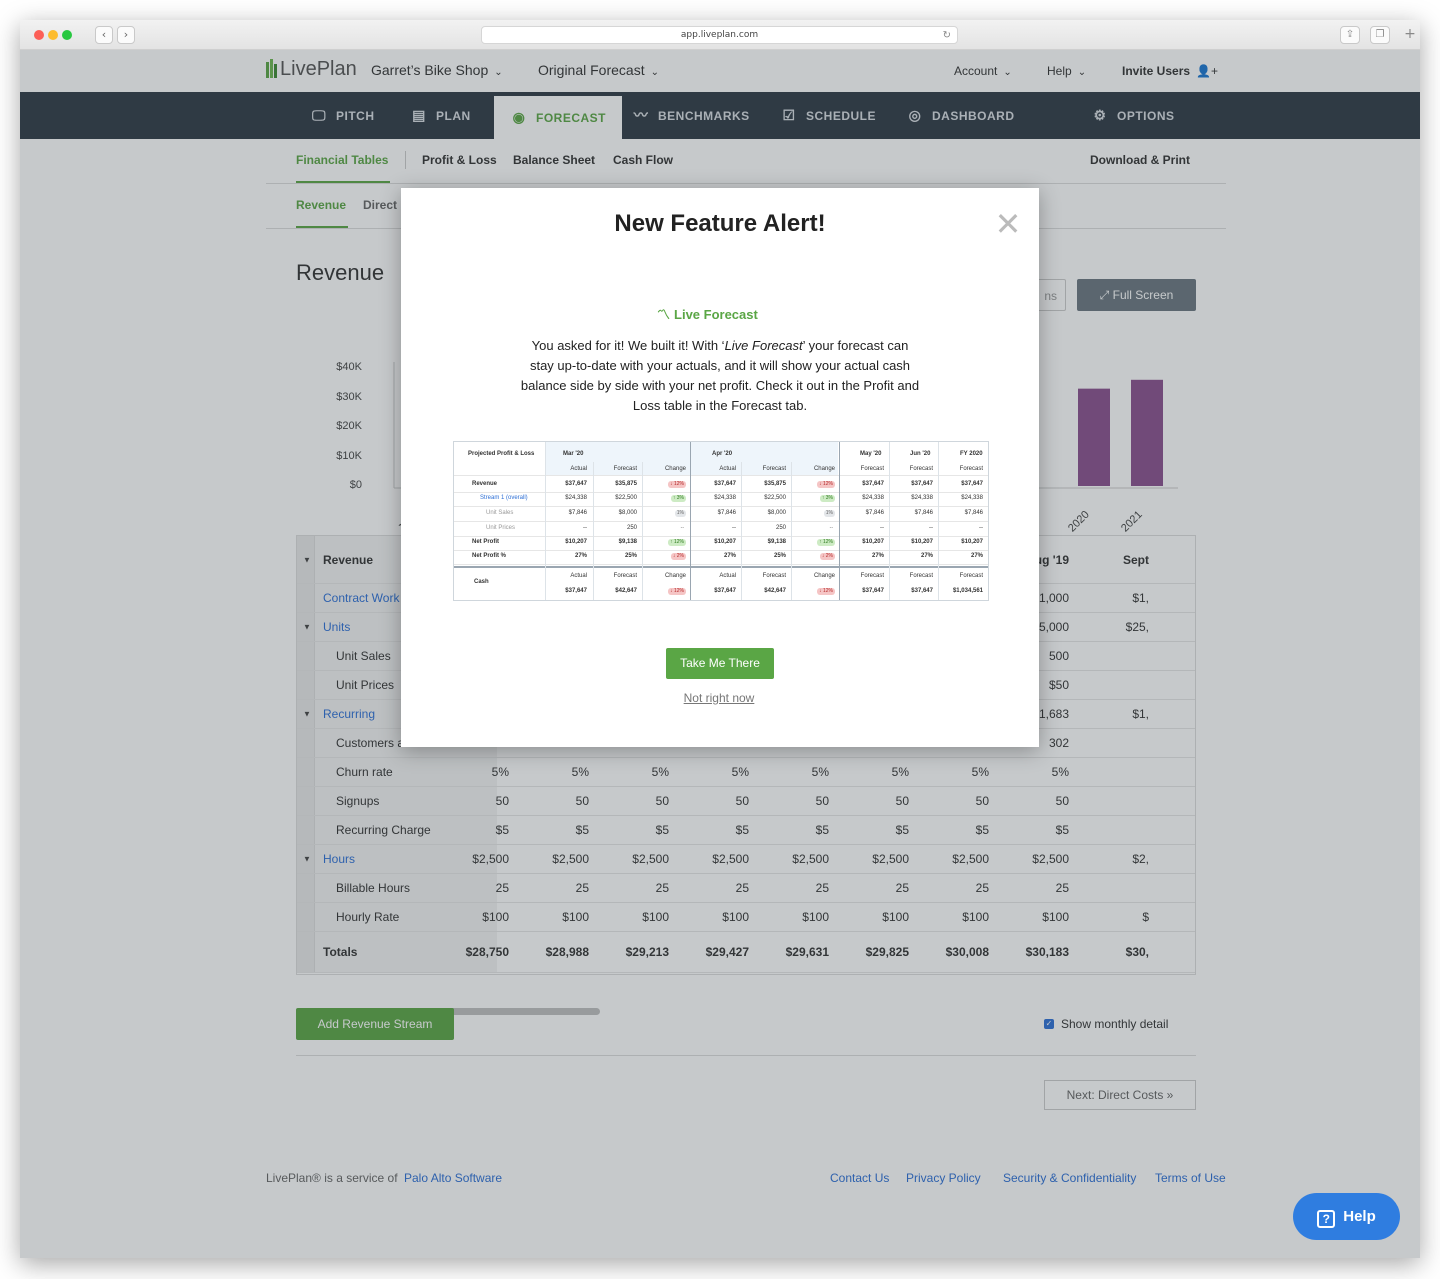 This screenshot has width=1440, height=1279. I want to click on preview-change-pill: --, so click(831, 528).